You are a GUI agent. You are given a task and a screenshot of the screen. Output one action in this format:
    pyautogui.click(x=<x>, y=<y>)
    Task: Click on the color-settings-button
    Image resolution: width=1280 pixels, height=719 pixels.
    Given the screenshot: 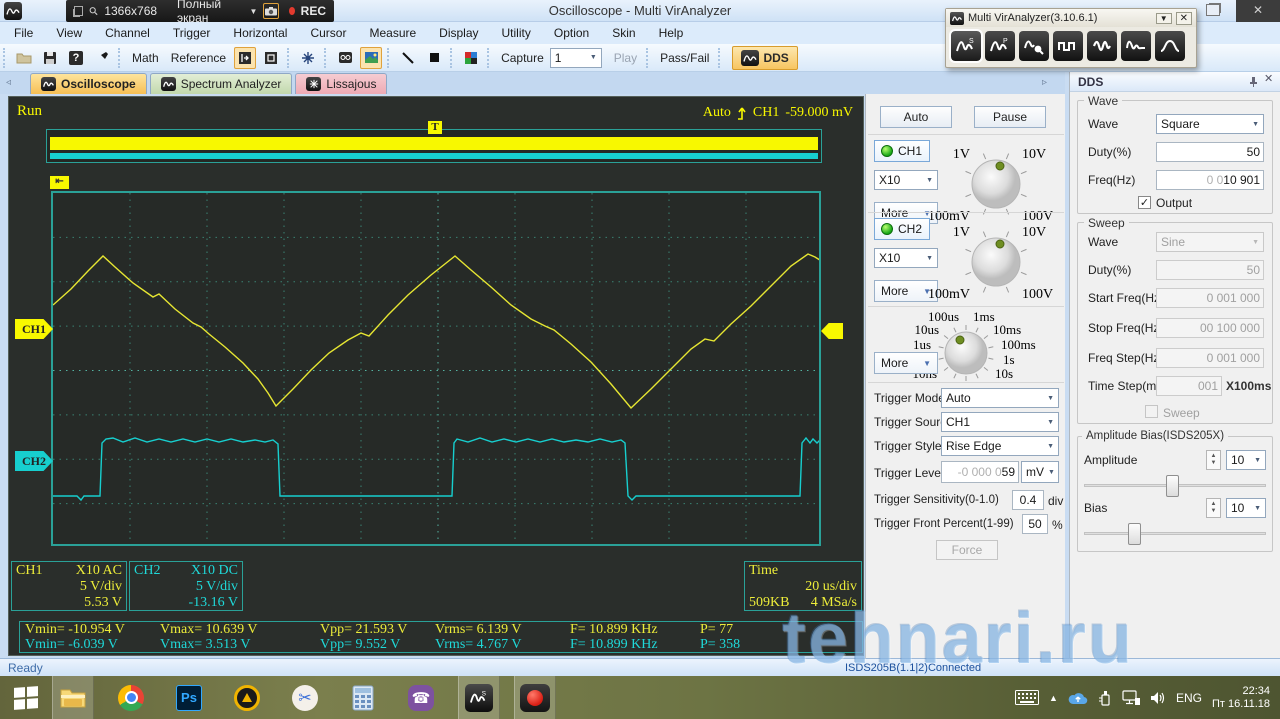 What is the action you would take?
    pyautogui.click(x=471, y=58)
    